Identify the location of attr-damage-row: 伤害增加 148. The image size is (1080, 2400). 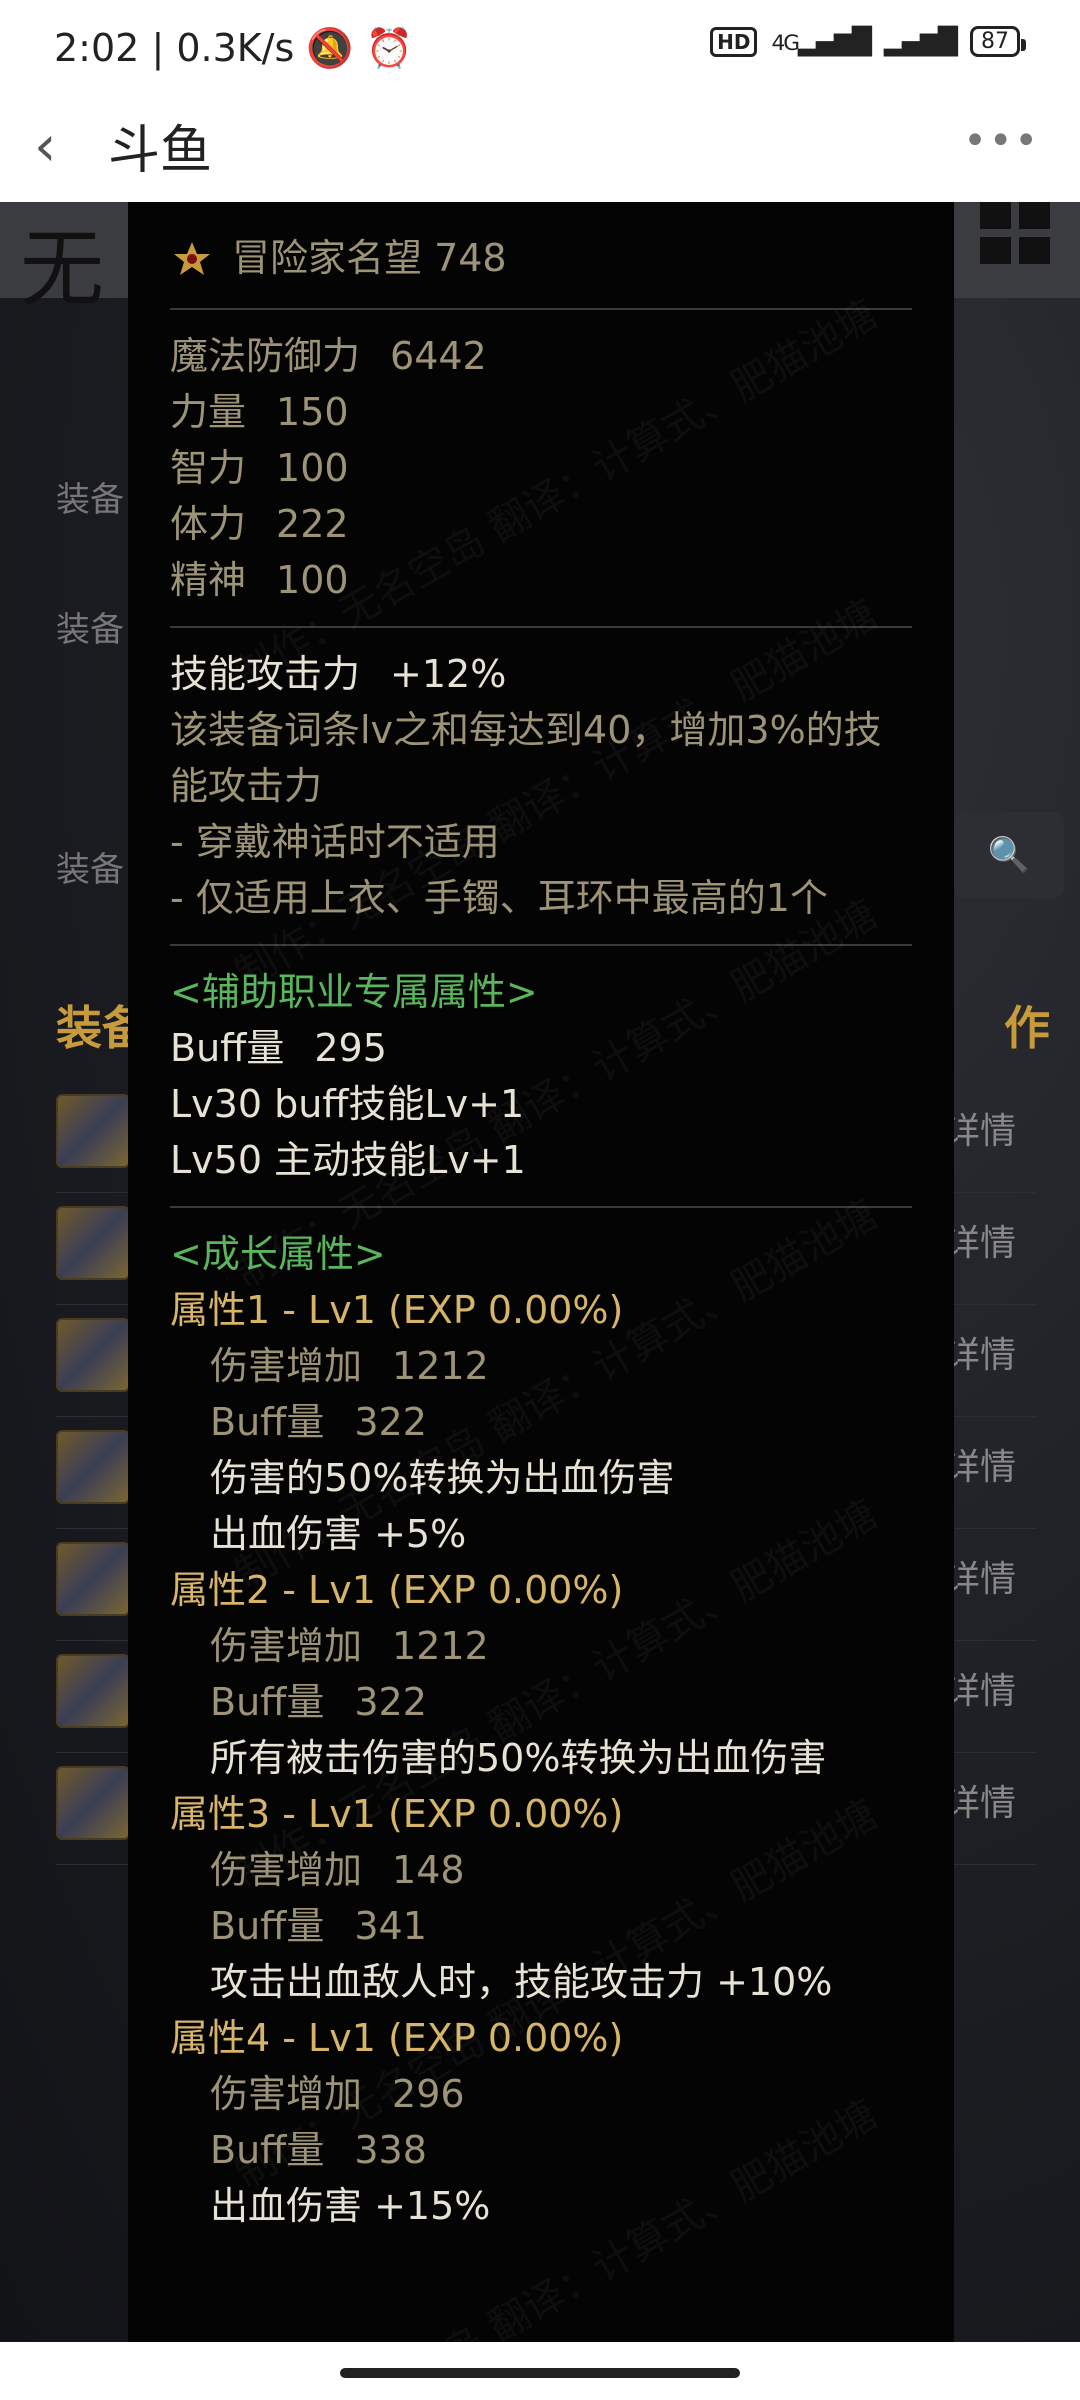
(337, 1870).